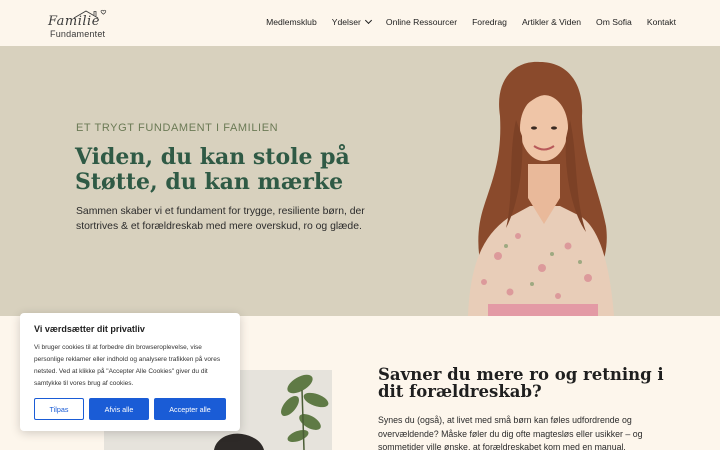  I want to click on nav-artikler-viden: Artikler & Viden, so click(551, 22).